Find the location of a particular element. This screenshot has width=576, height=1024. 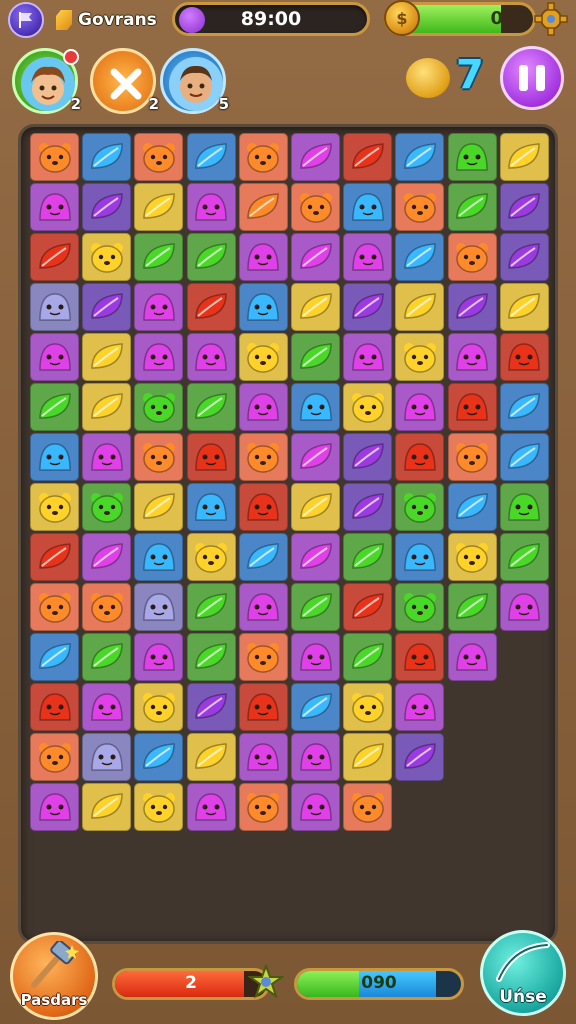

use-button: Uńse is located at coordinates (523, 973).